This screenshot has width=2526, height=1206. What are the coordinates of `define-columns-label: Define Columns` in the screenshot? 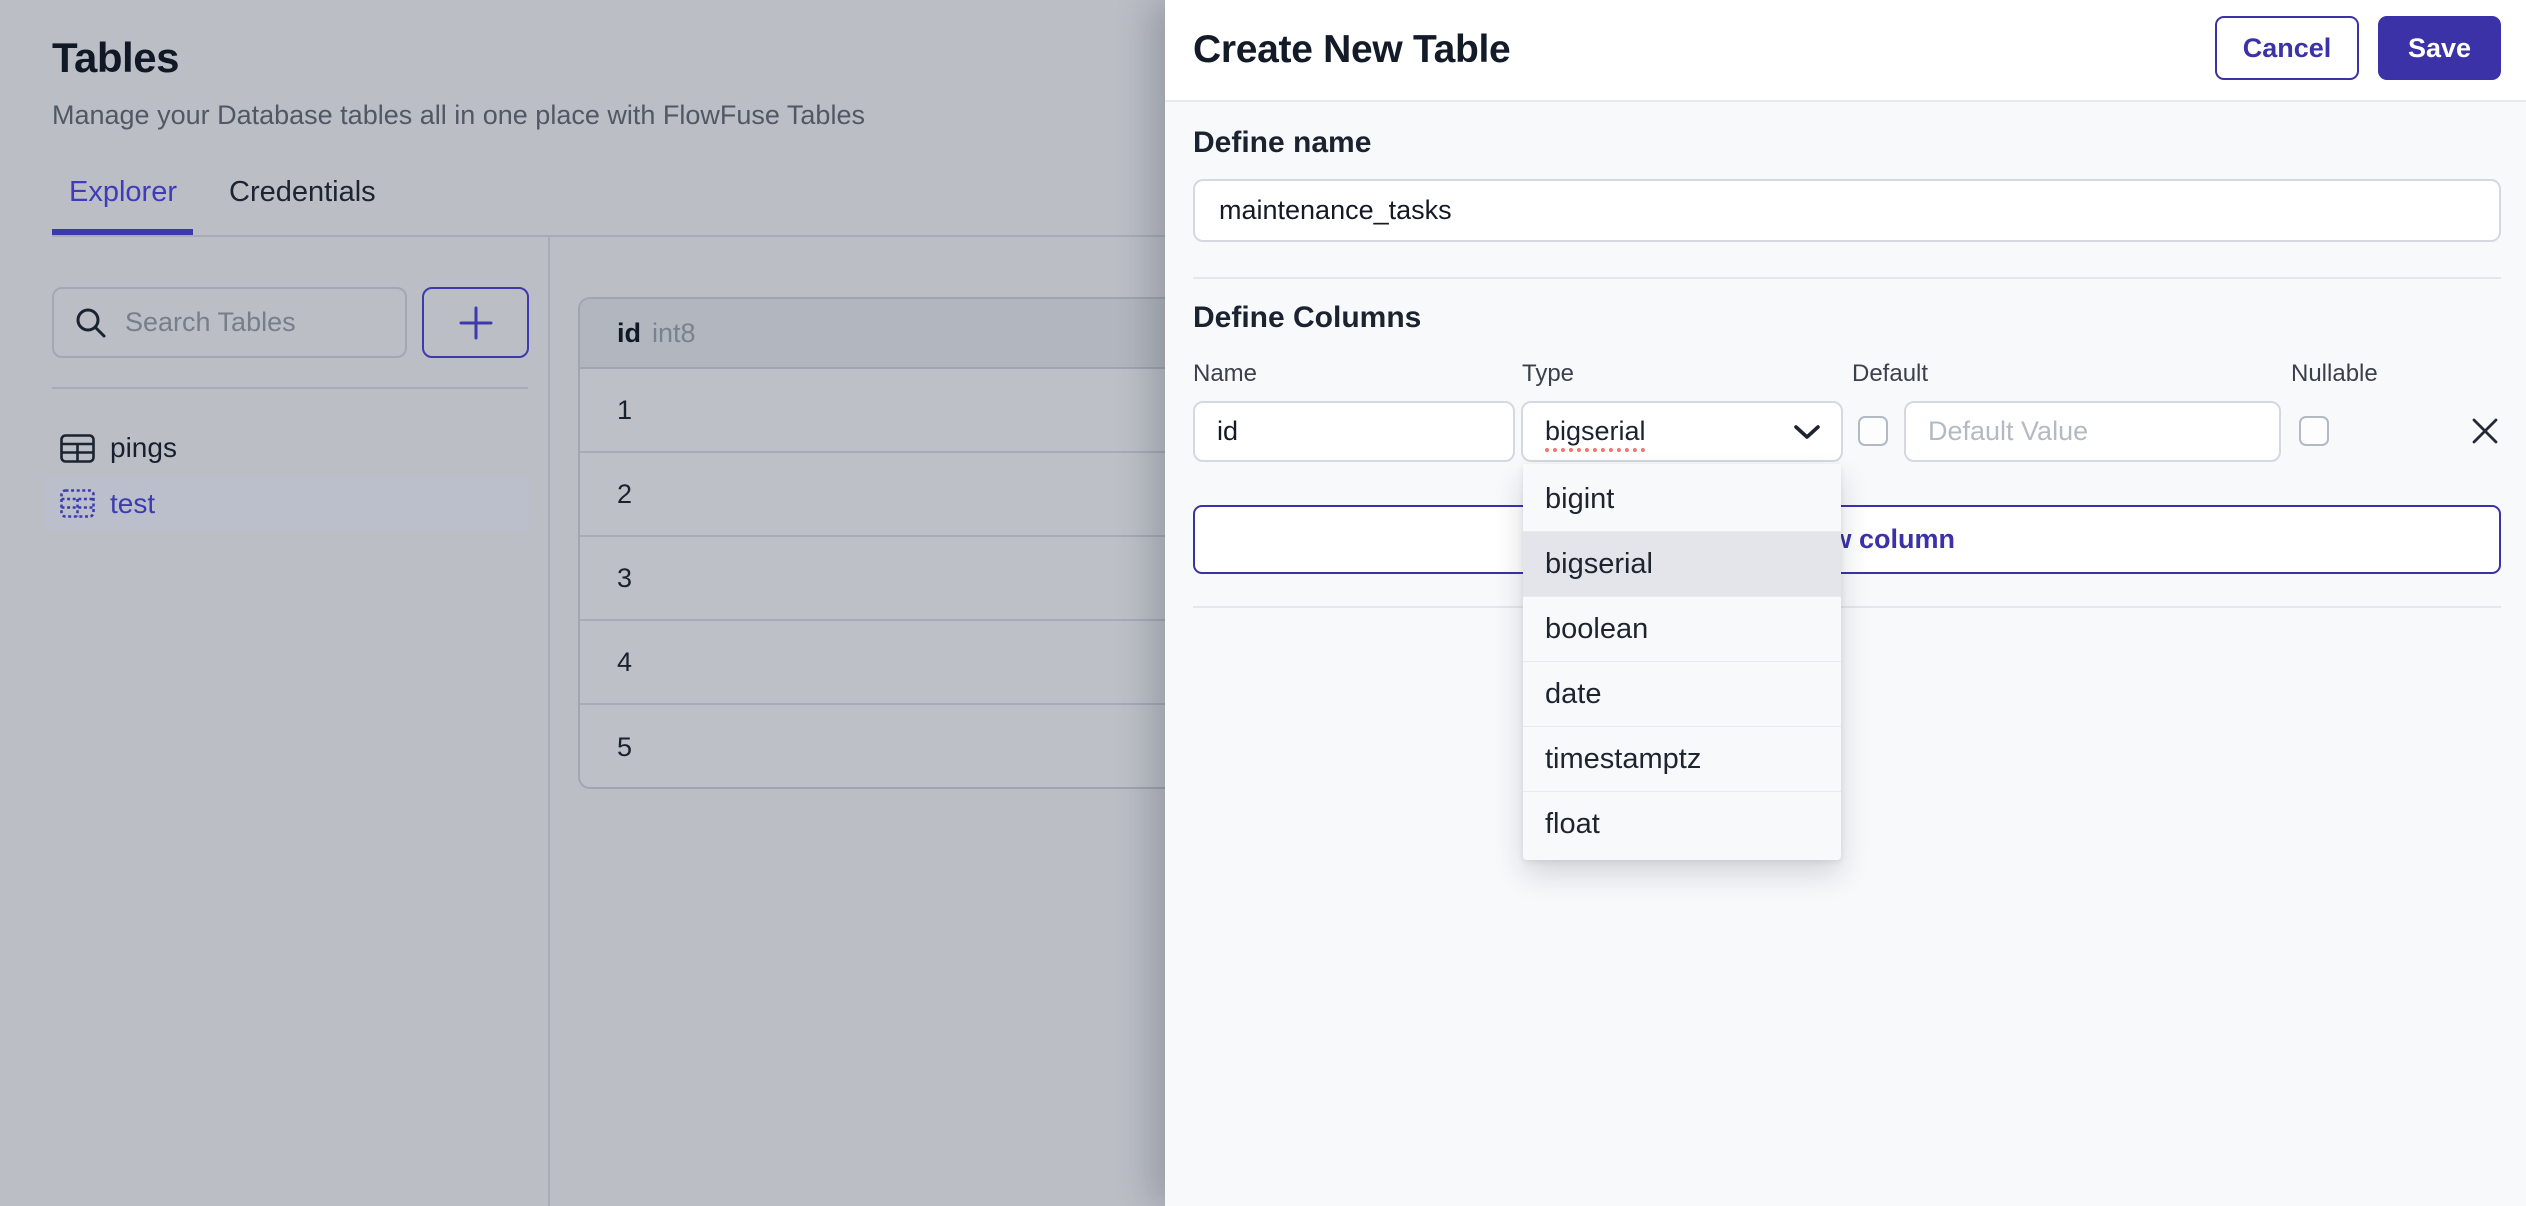 It's located at (1307, 317).